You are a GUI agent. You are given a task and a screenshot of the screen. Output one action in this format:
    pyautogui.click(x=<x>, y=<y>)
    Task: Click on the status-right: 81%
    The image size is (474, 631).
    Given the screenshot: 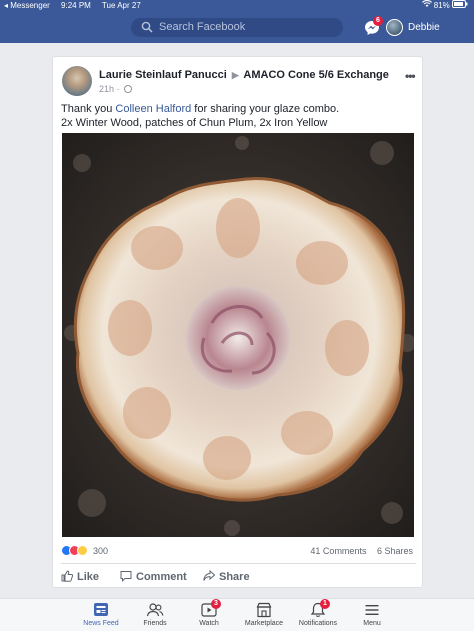 What is the action you would take?
    pyautogui.click(x=444, y=6)
    